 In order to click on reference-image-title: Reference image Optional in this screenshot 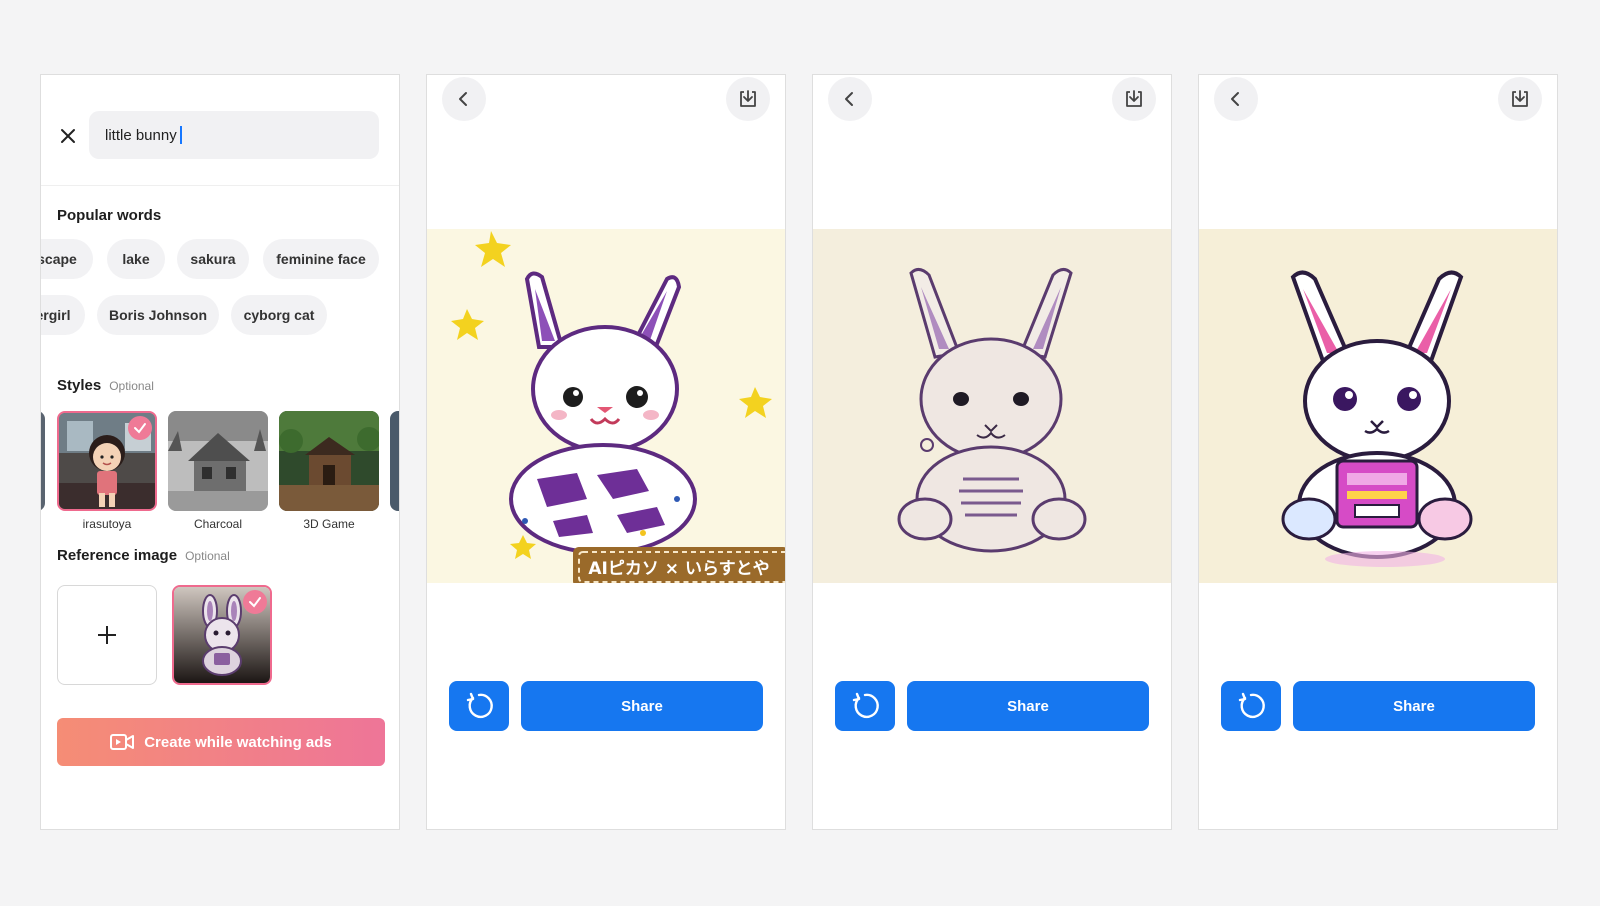, I will do `click(143, 555)`.